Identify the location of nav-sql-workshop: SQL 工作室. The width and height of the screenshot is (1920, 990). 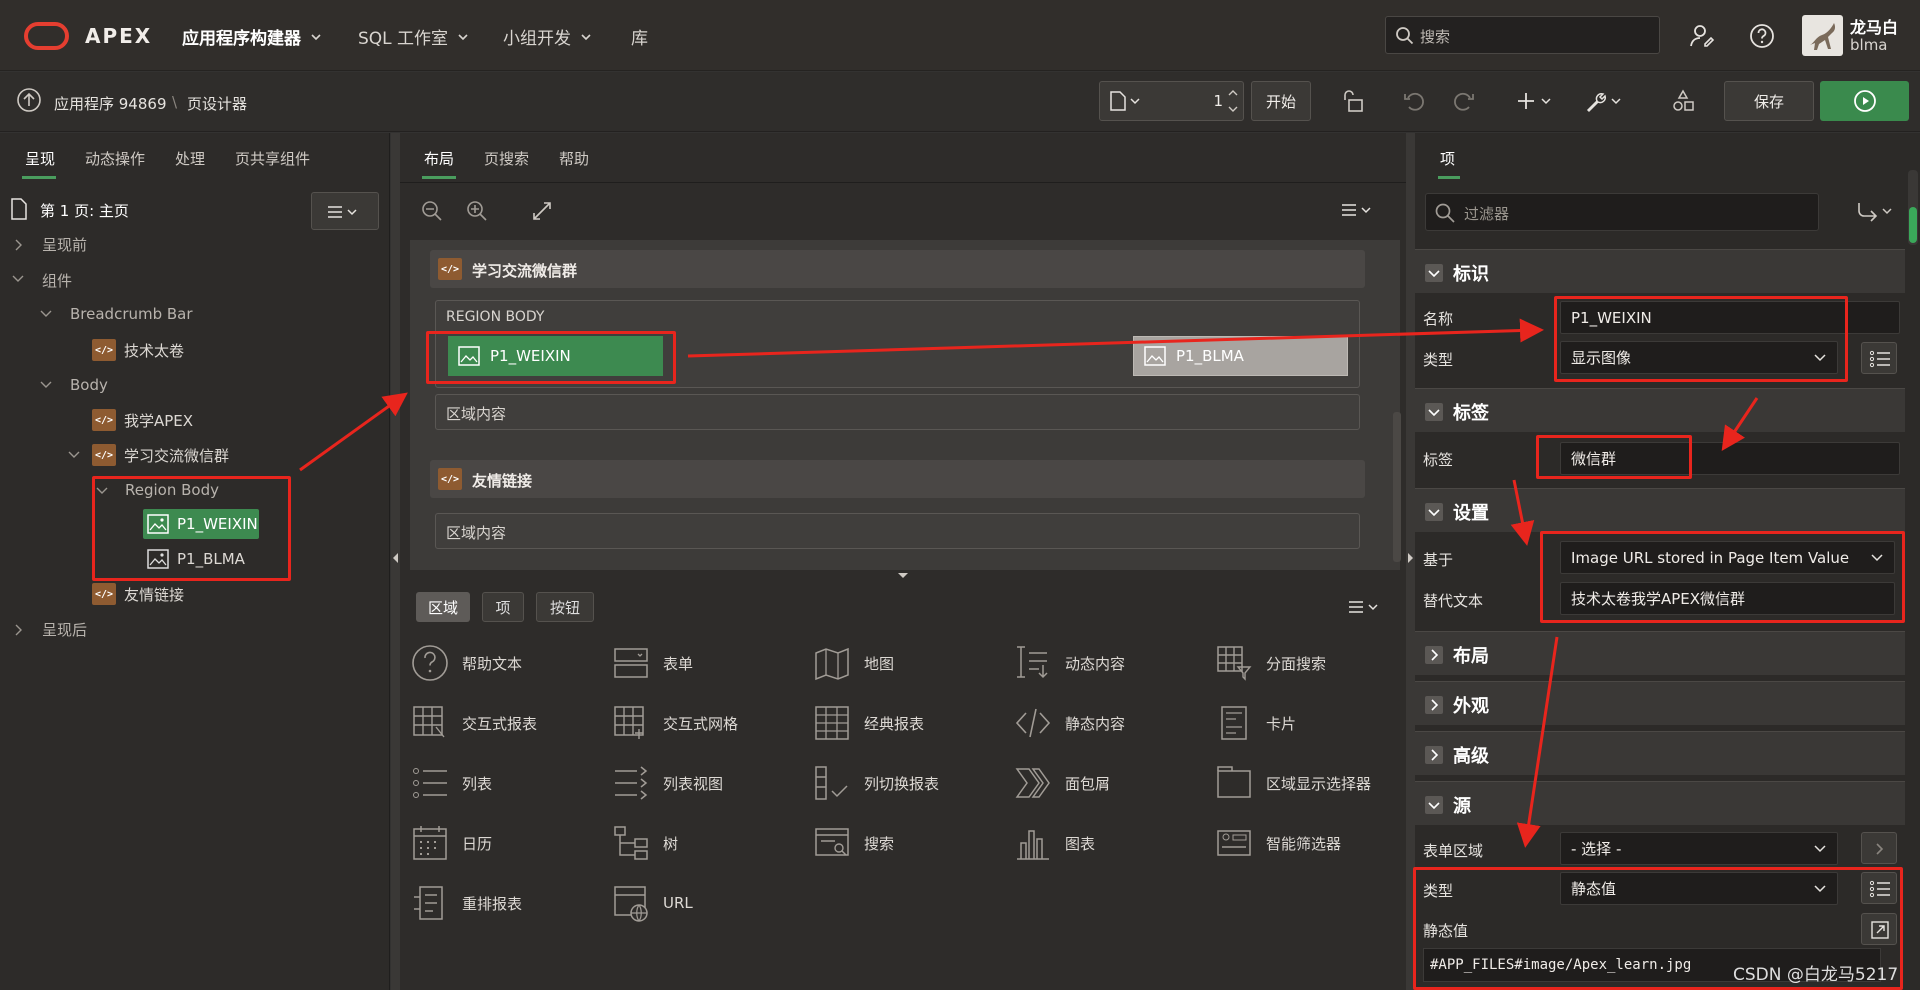
(414, 36).